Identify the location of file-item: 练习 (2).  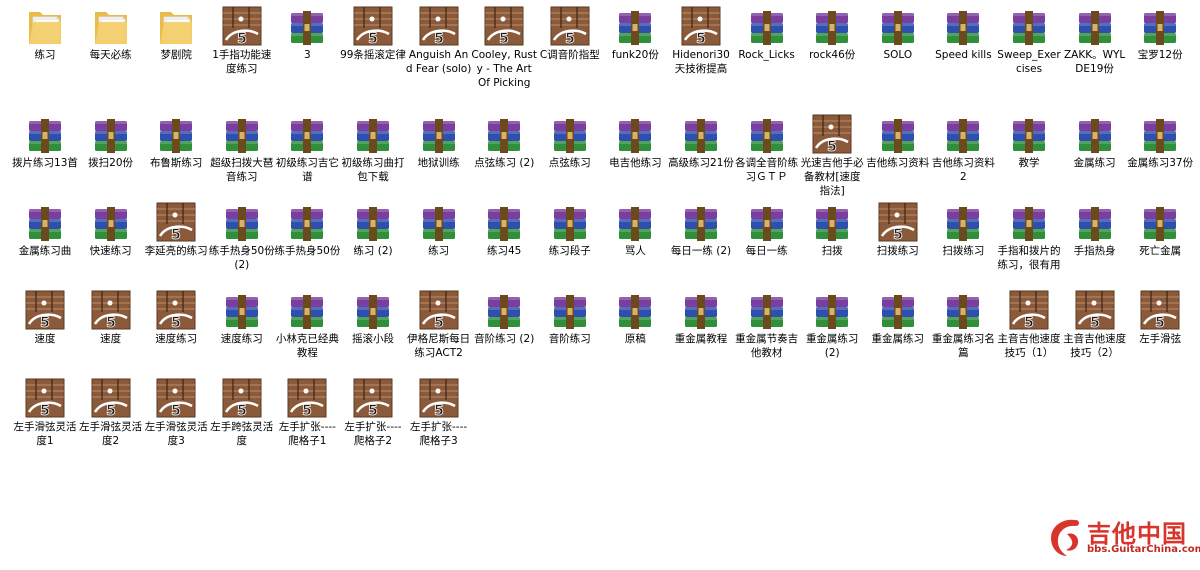
(373, 229).